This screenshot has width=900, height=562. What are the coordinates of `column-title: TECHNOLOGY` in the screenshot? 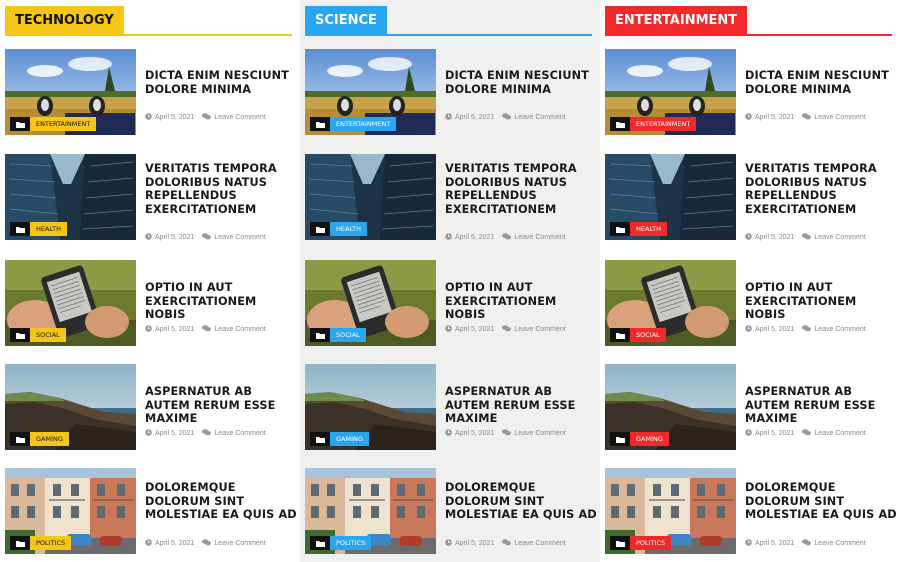 It's located at (64, 21).